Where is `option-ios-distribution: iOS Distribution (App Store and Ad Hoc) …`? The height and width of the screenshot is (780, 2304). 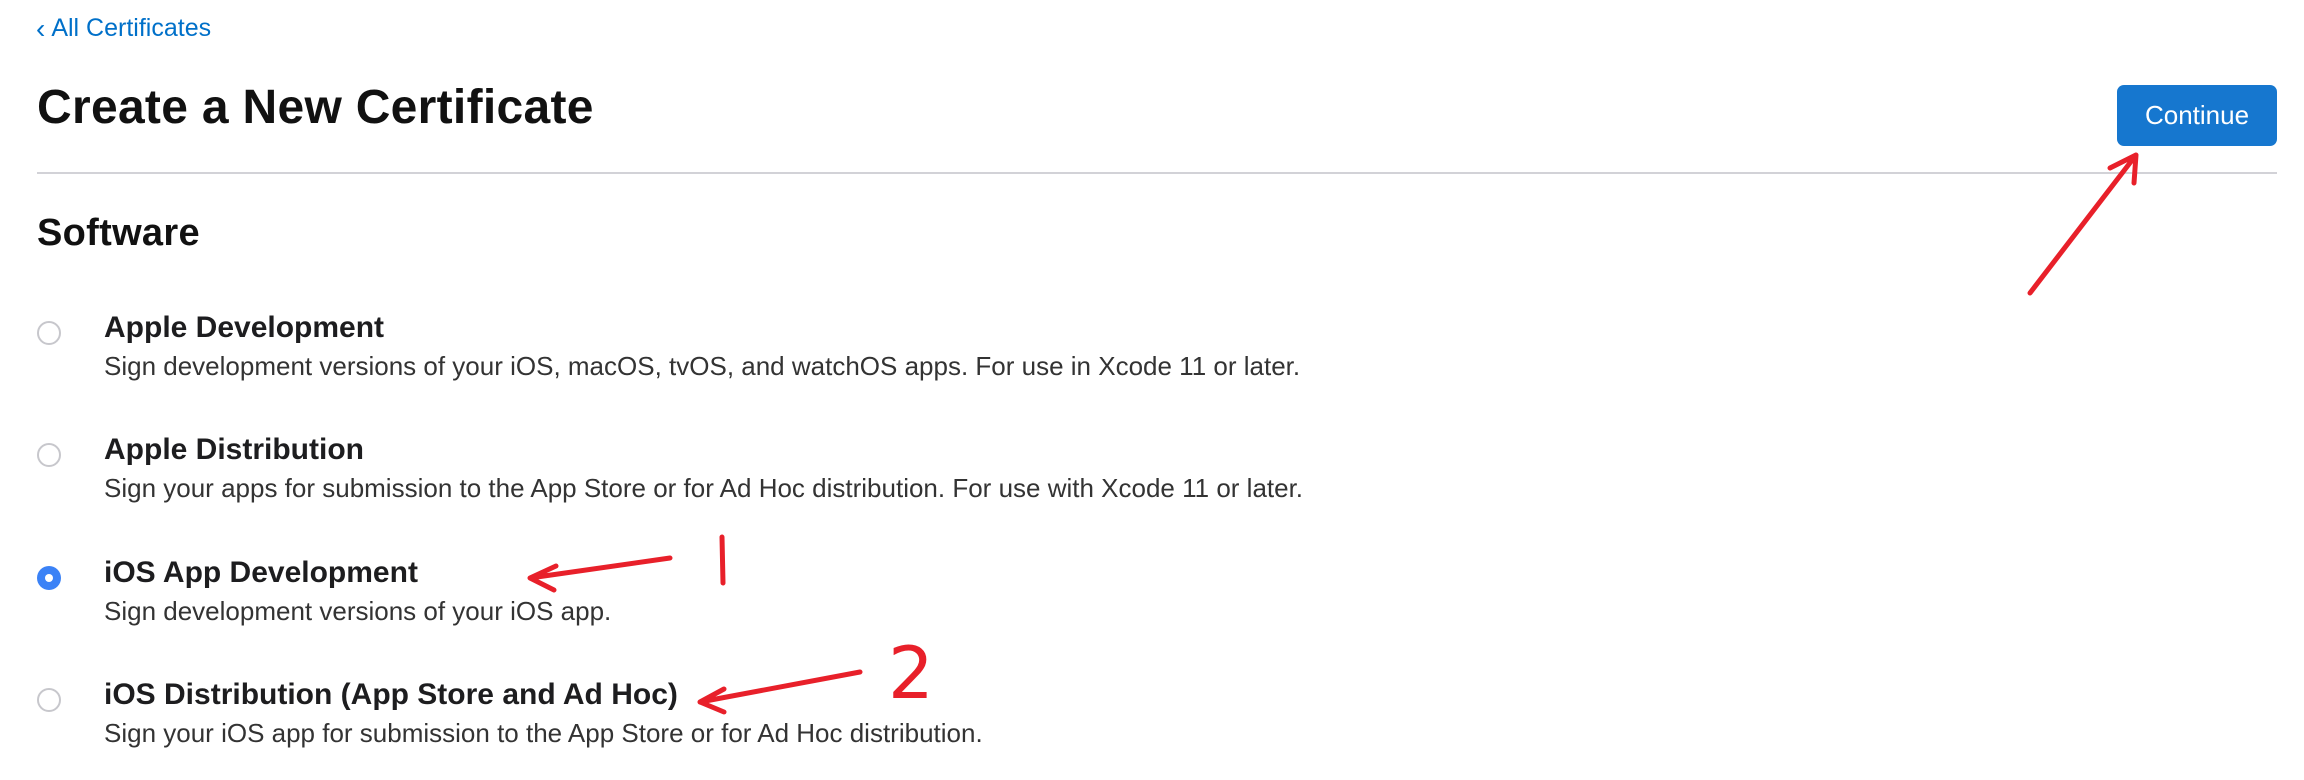 option-ios-distribution: iOS Distribution (App Store and Ad Hoc) … is located at coordinates (1000, 728).